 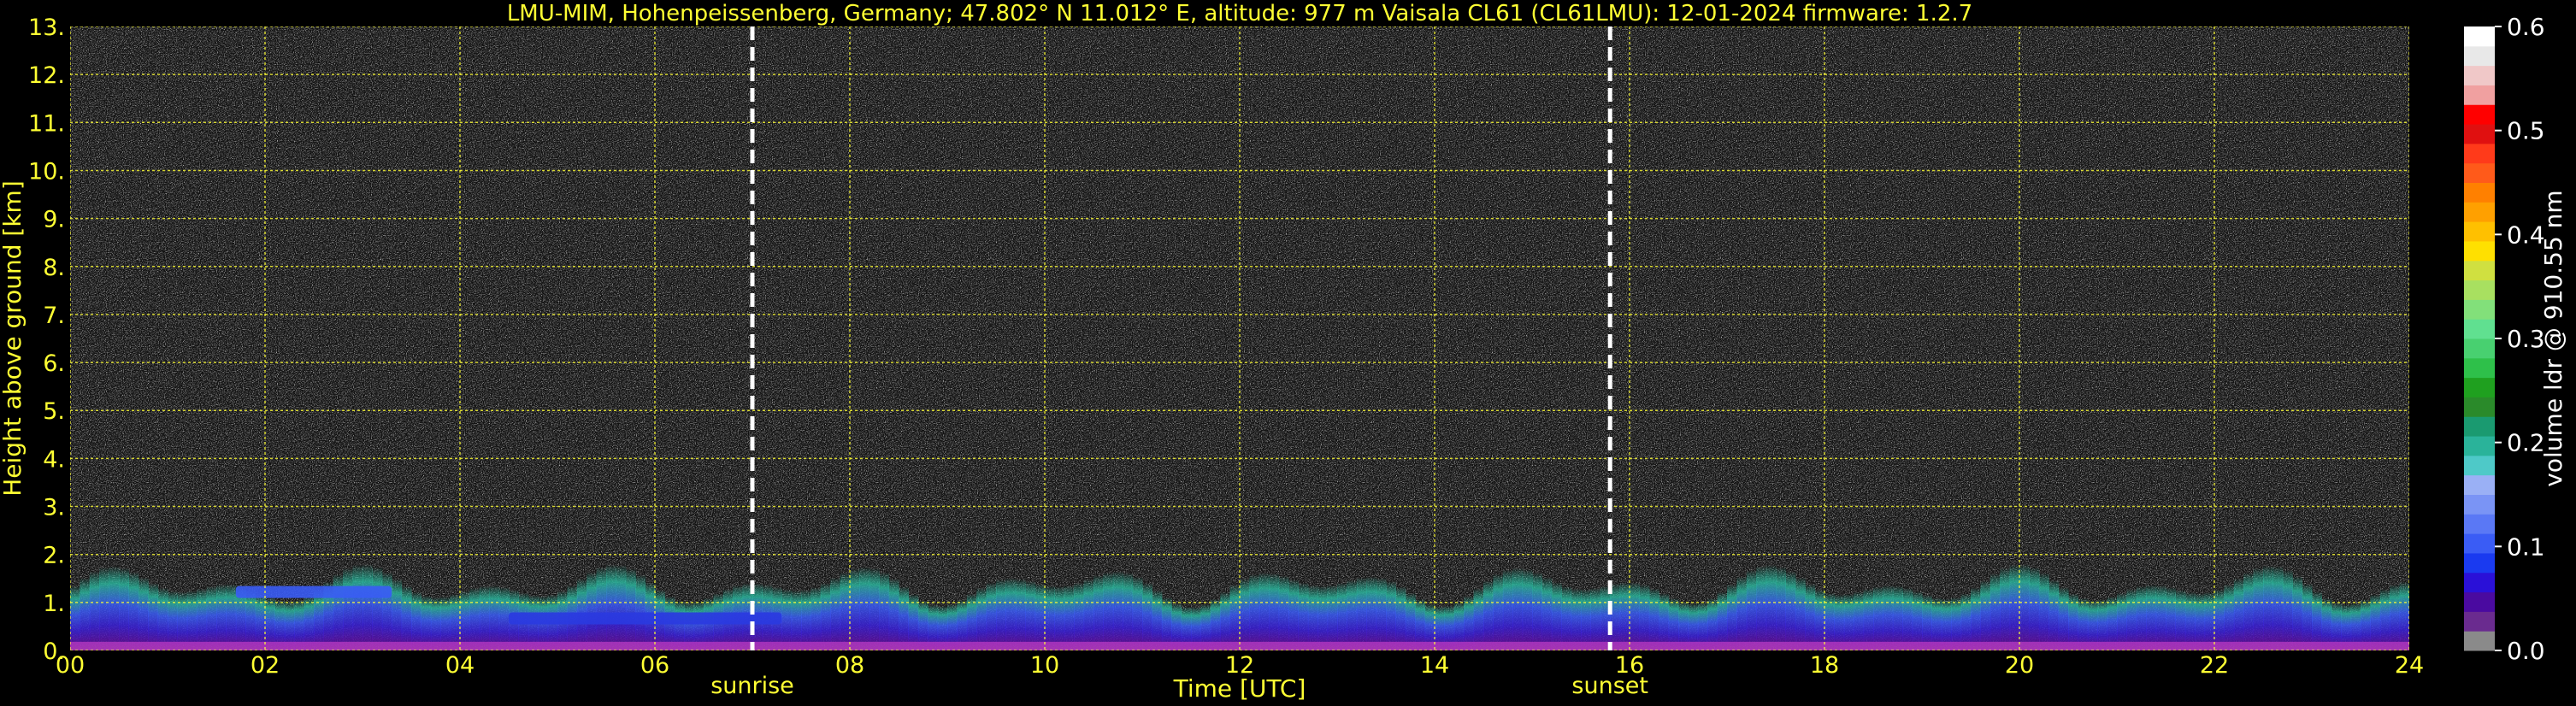 I want to click on x-tick-label: 02, so click(x=266, y=665).